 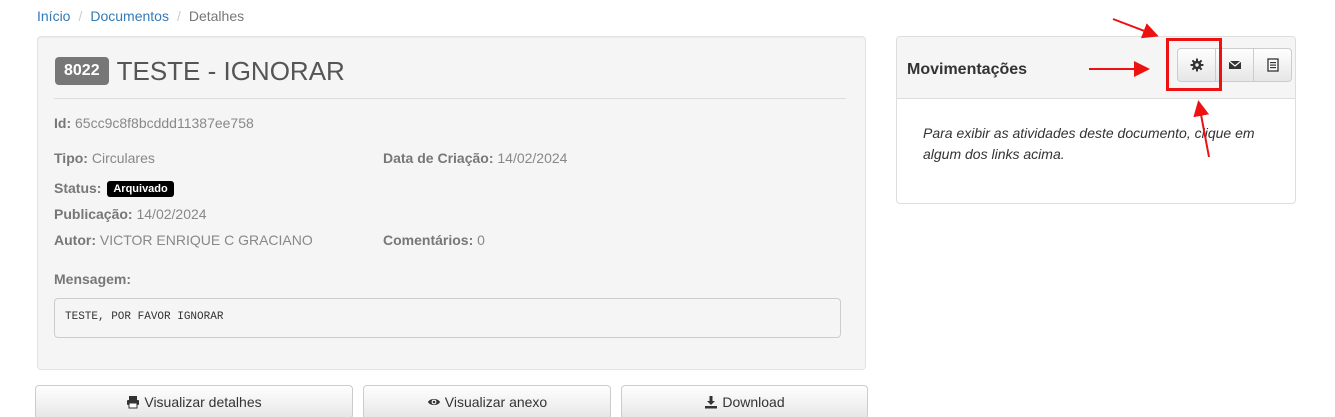 I want to click on list-icon, so click(x=1272, y=65).